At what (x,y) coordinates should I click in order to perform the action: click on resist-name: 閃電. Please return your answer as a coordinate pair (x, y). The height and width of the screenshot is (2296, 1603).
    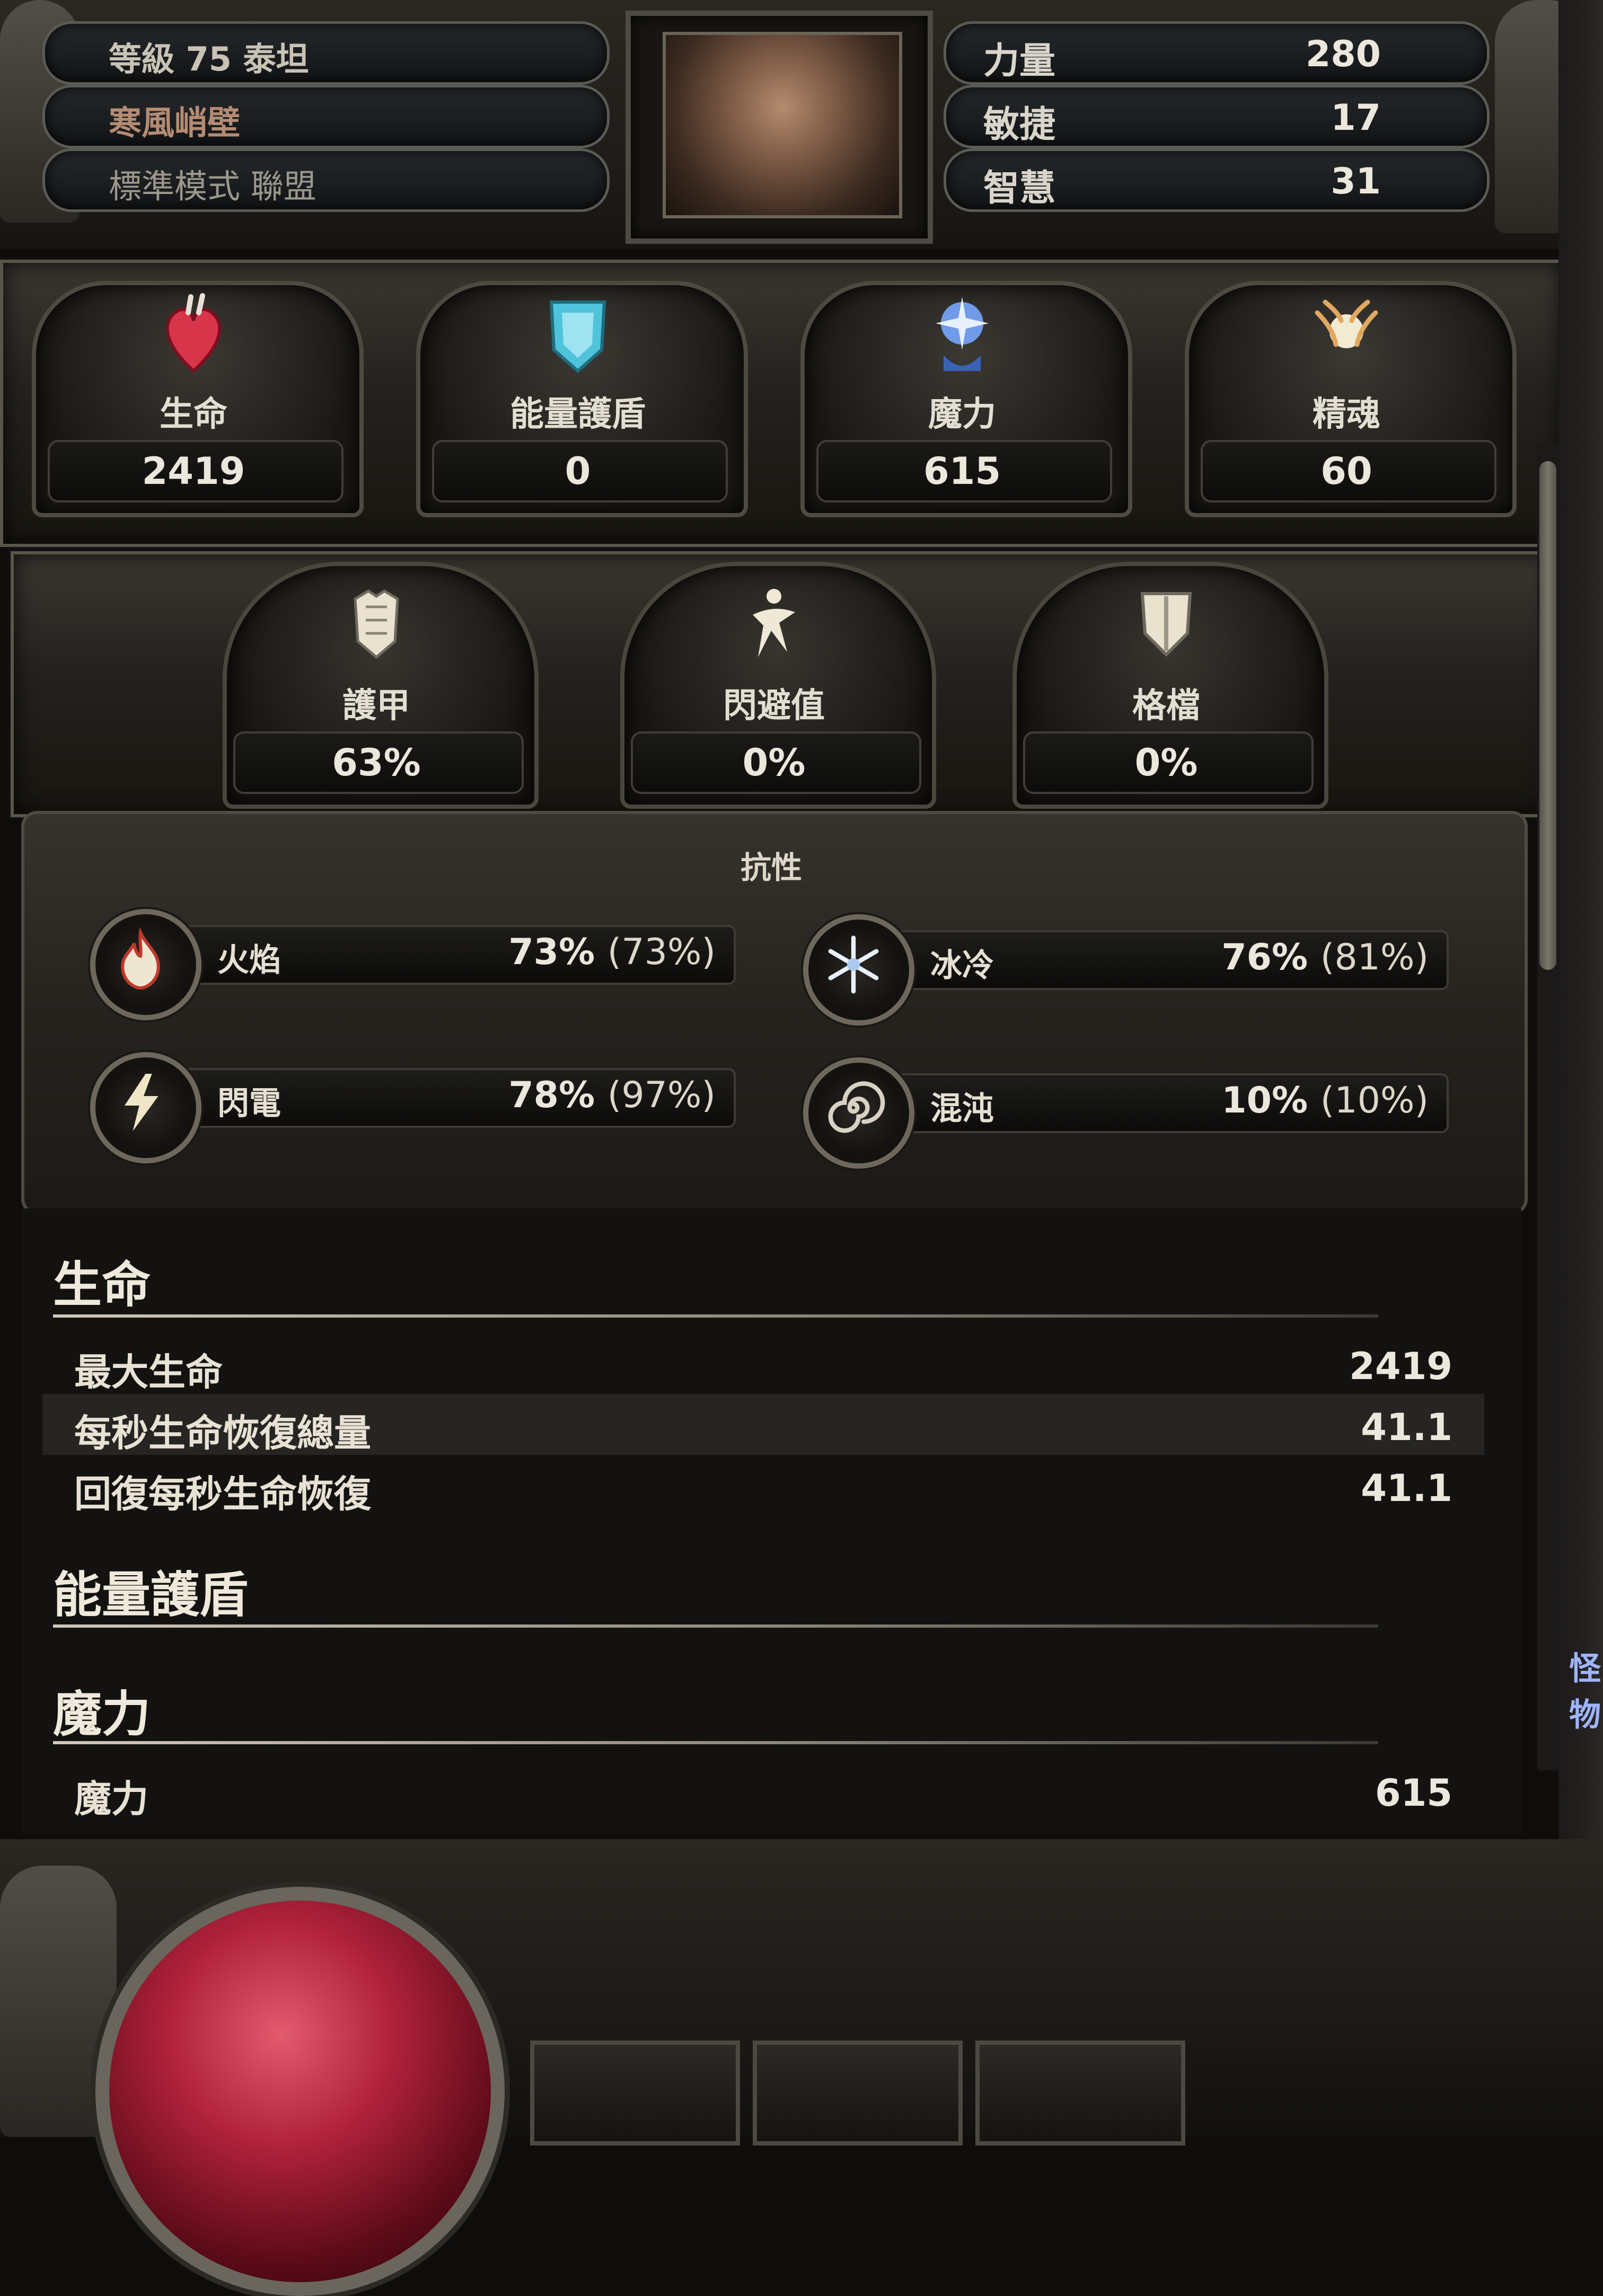
    Looking at the image, I should click on (249, 1104).